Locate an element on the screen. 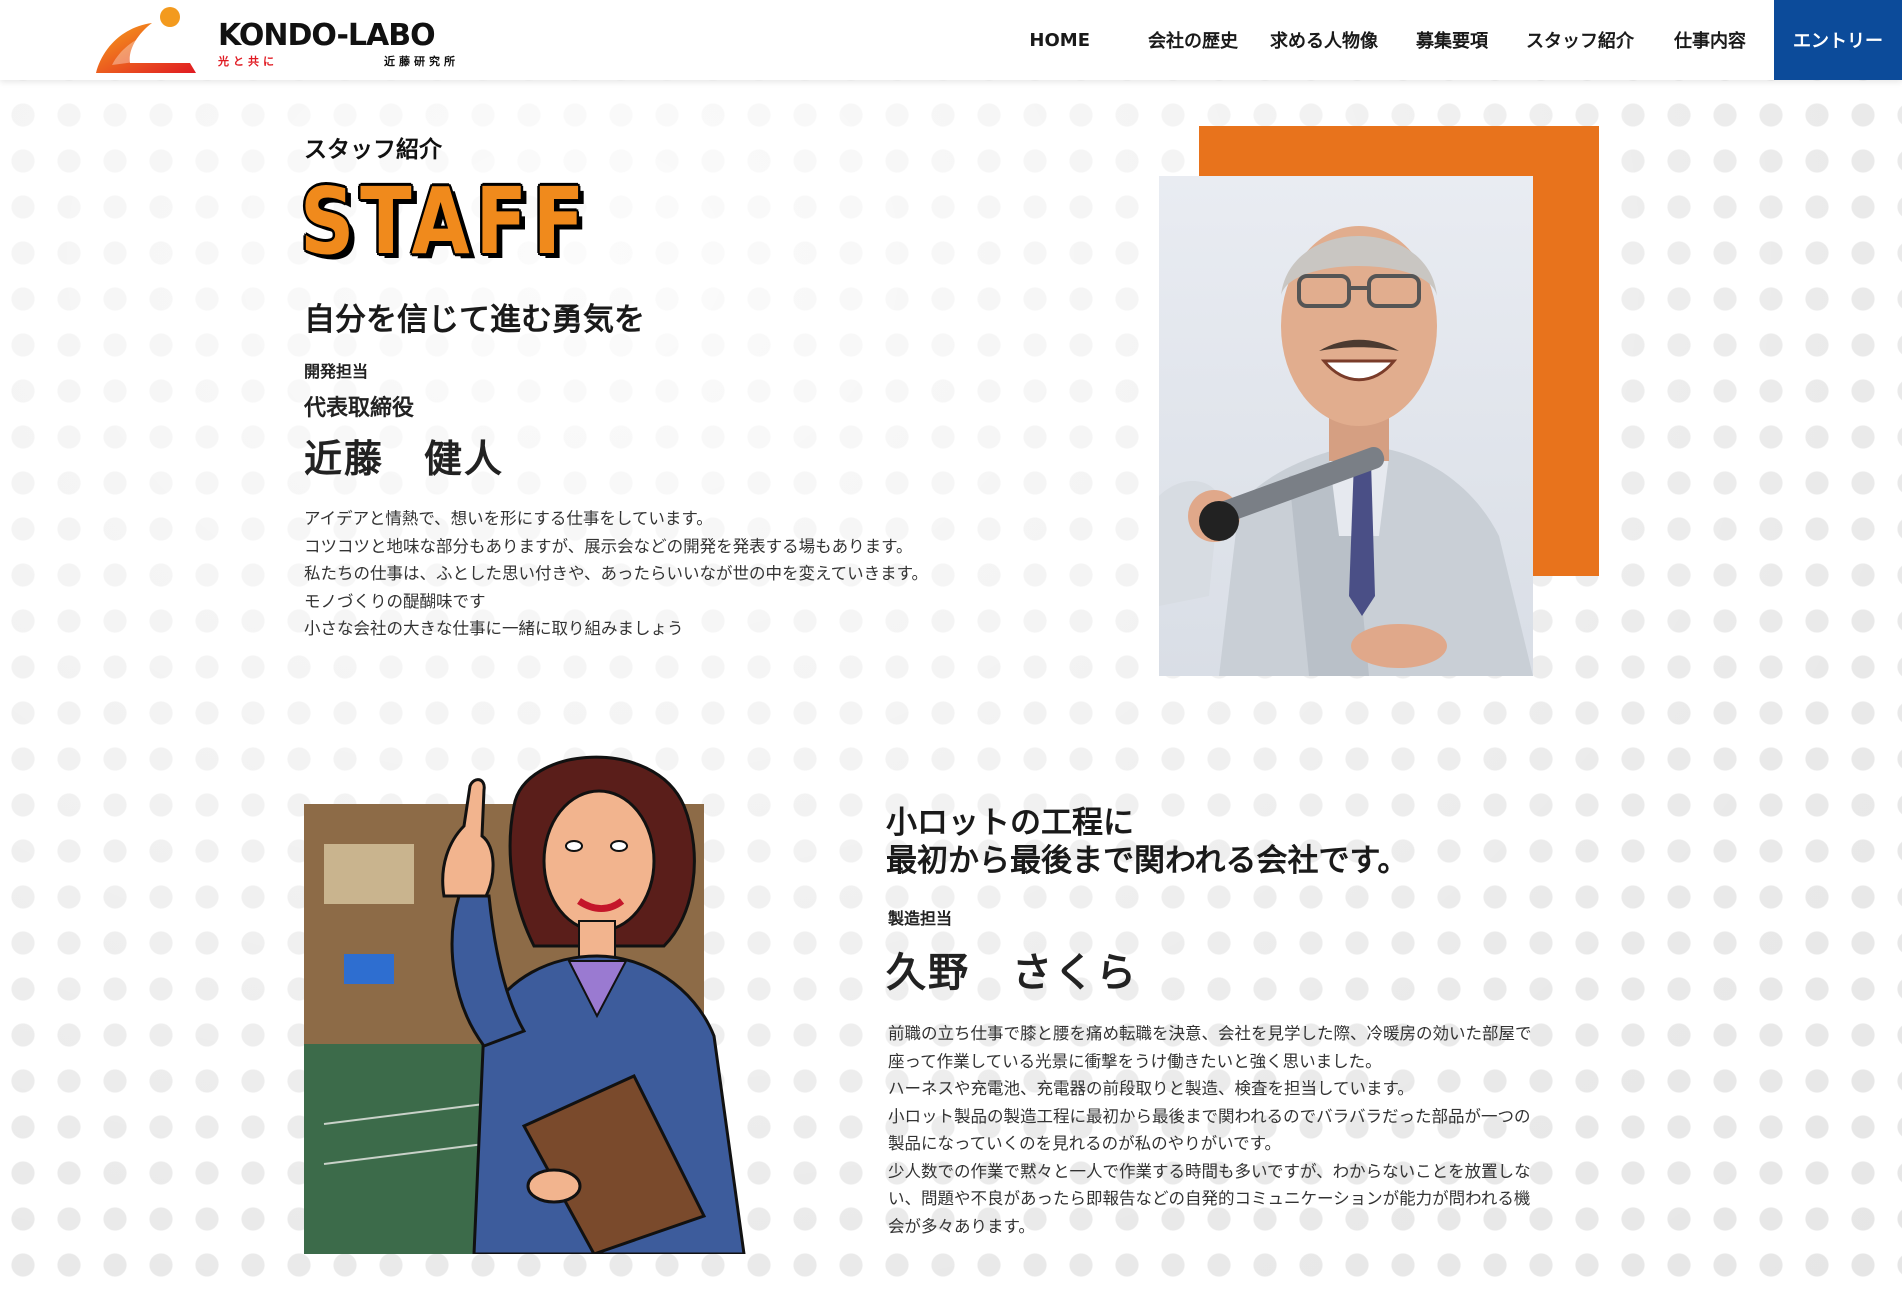 The image size is (1902, 1293). staff1-headline: 自分を信じて進む勇気を is located at coordinates (474, 320).